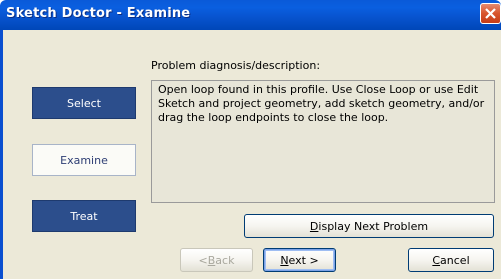  What do you see at coordinates (225, 260) in the screenshot?
I see `back-label: ack` at bounding box center [225, 260].